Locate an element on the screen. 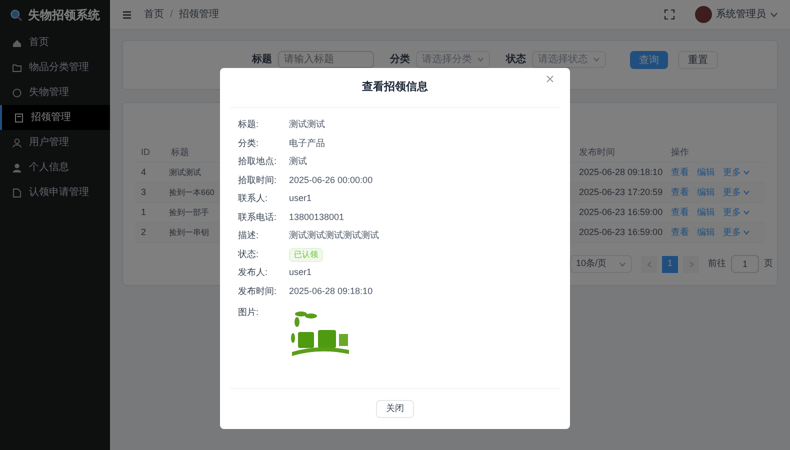 The height and width of the screenshot is (450, 790). field-label: 标题: is located at coordinates (249, 124).